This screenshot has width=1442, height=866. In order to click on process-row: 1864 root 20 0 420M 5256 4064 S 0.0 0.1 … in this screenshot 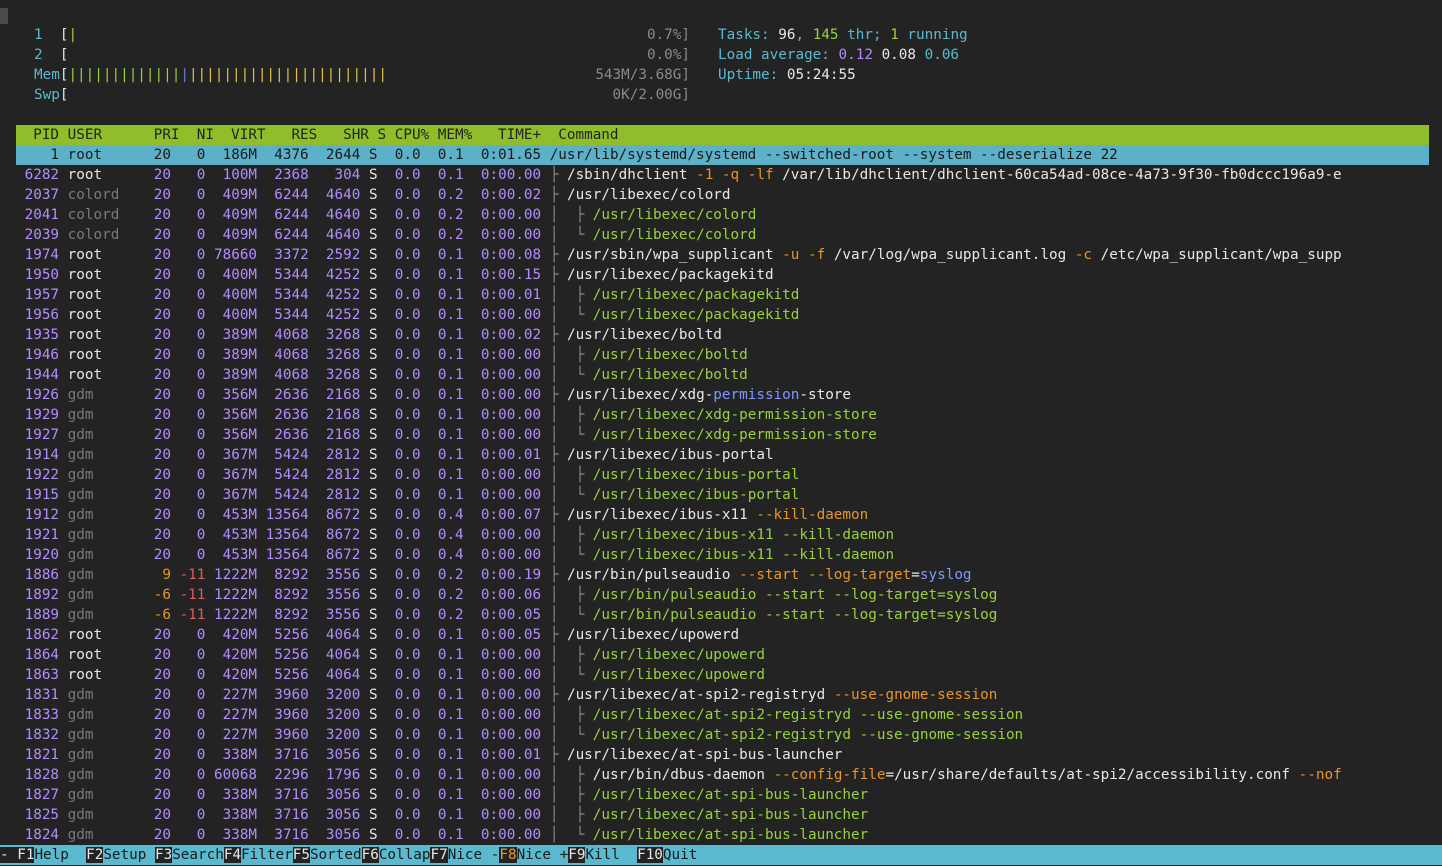, I will do `click(722, 655)`.